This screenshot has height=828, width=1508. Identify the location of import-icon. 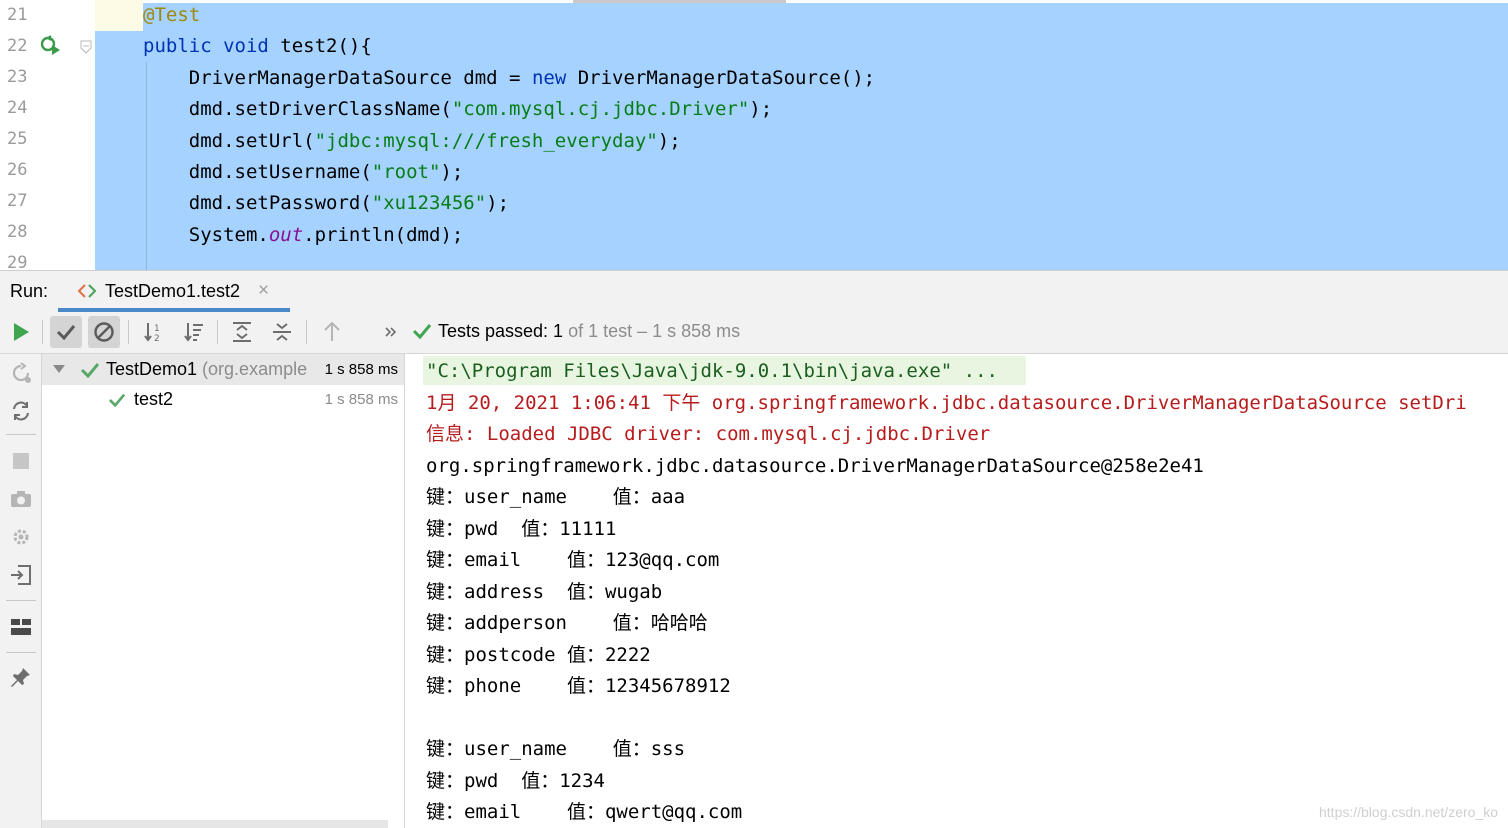
(21, 575).